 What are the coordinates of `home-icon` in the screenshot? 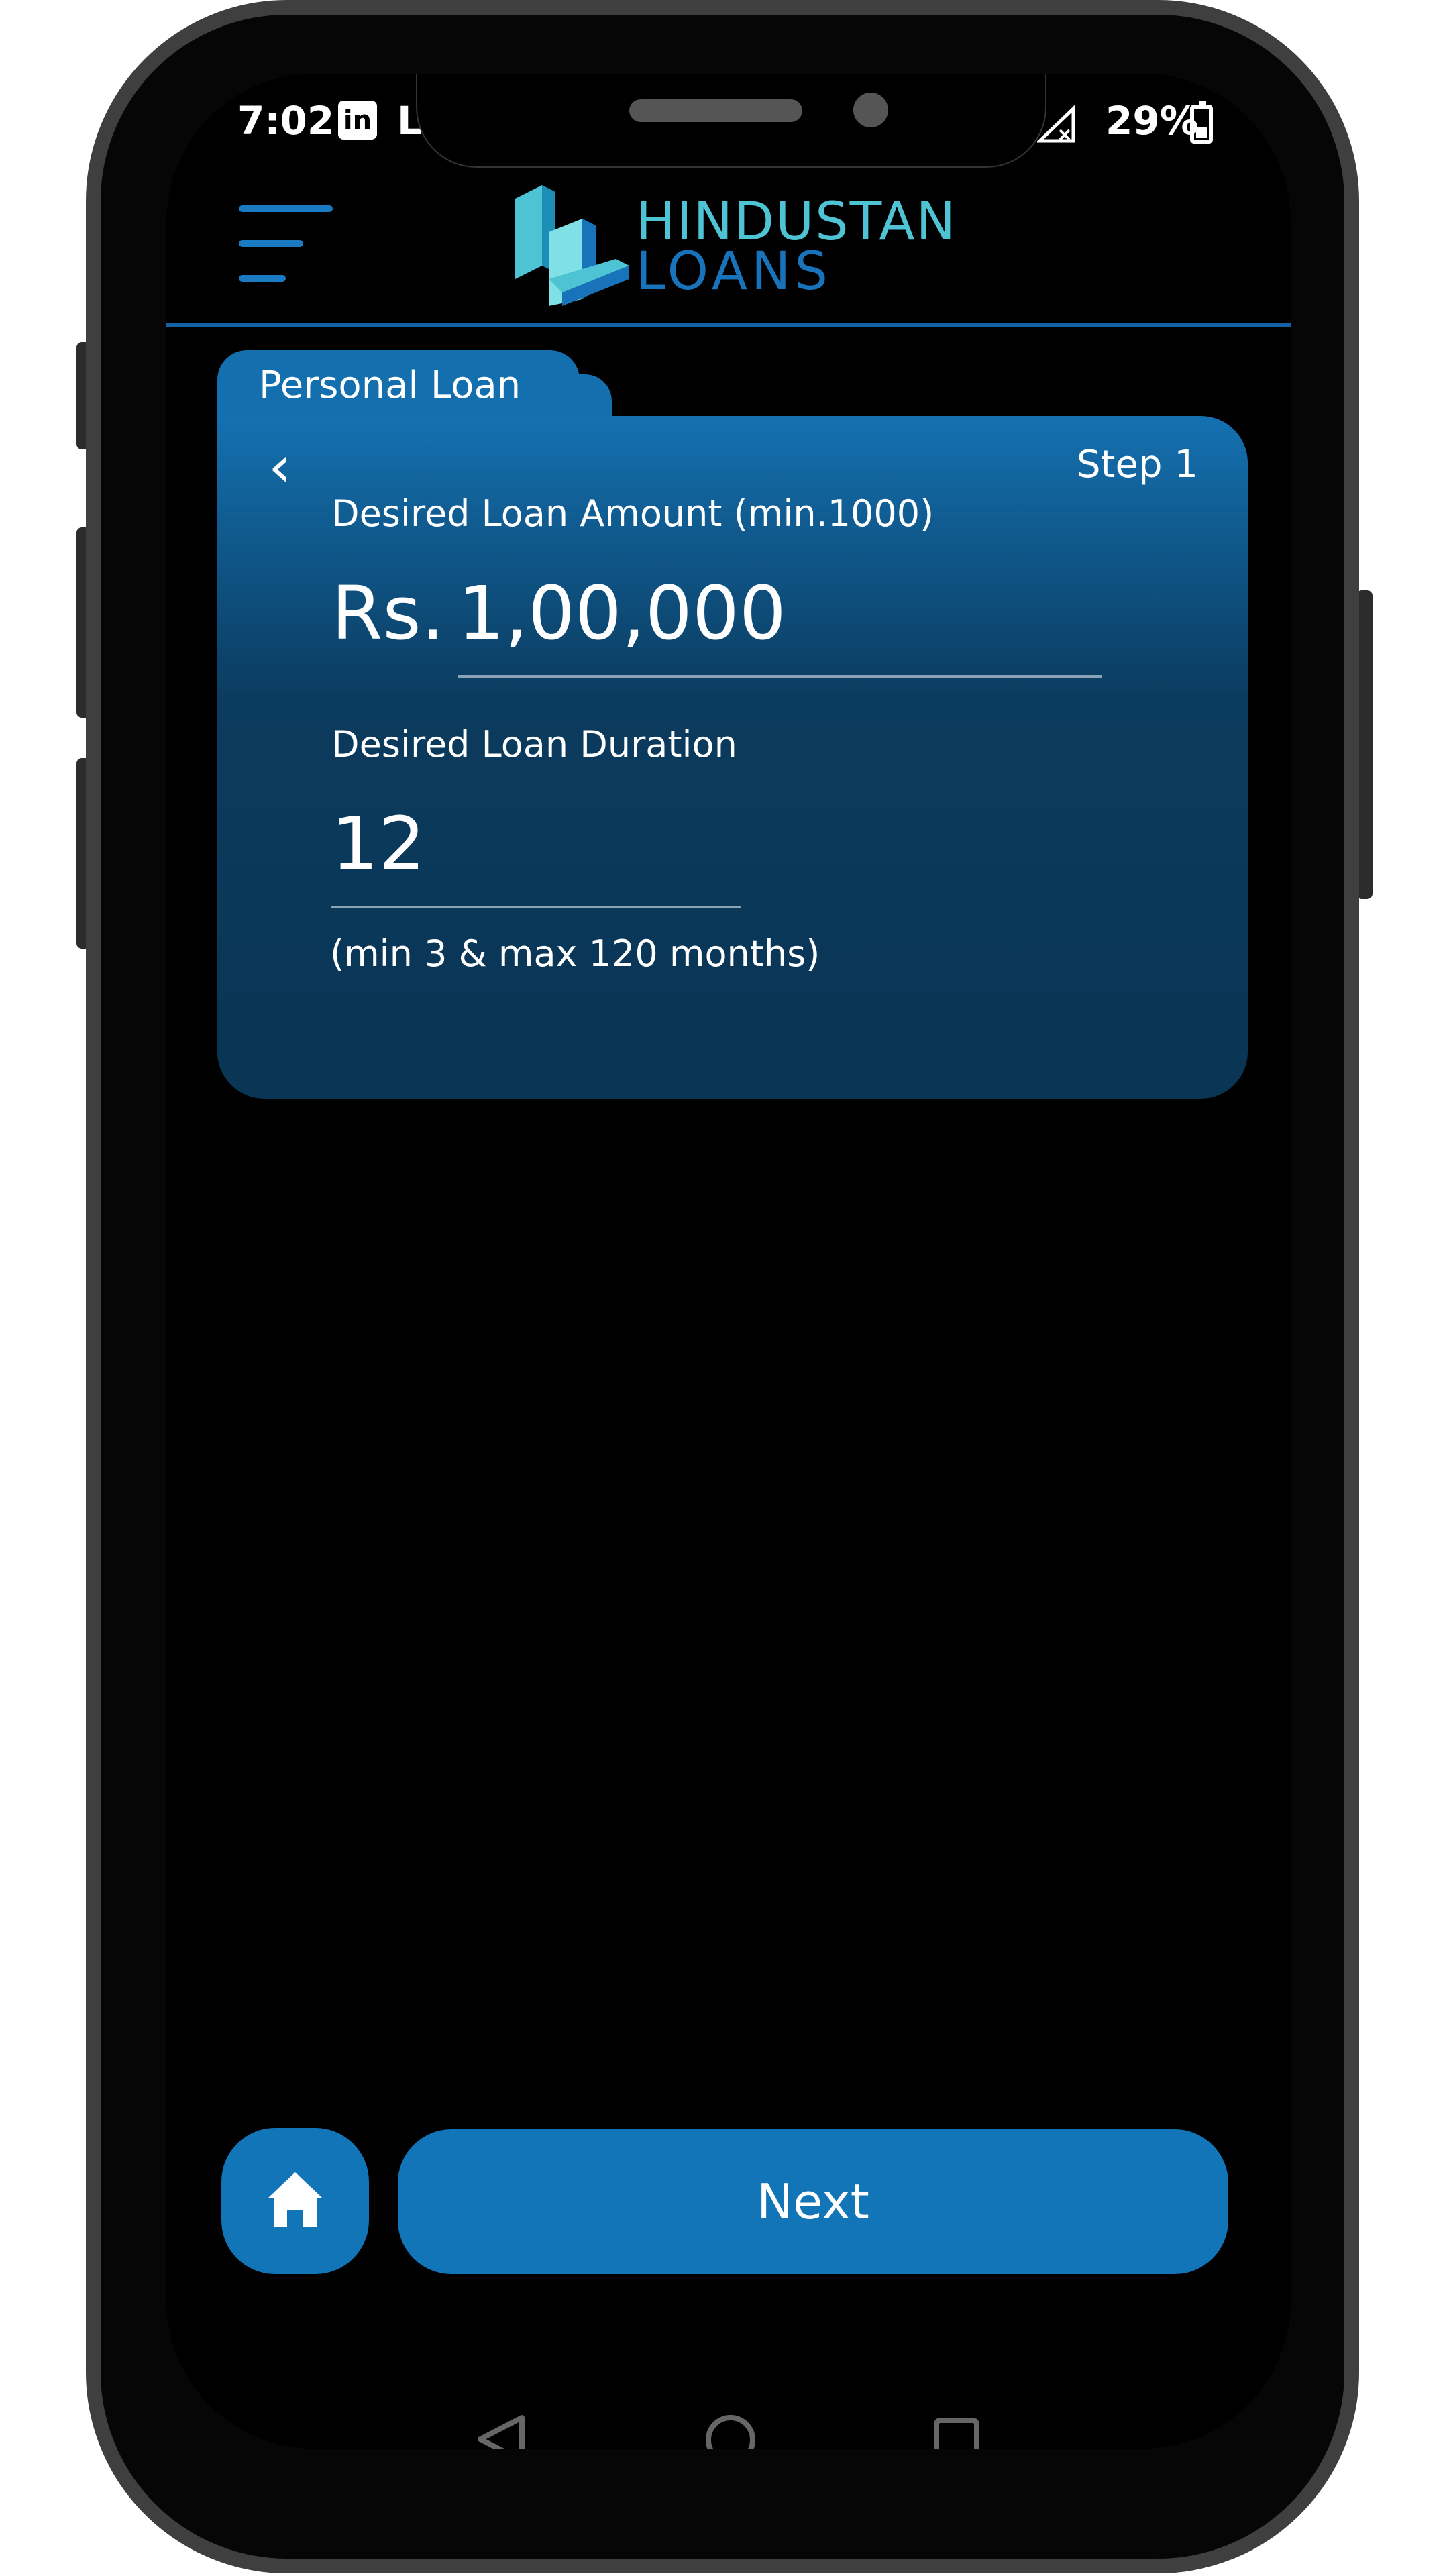 It's located at (295, 2199).